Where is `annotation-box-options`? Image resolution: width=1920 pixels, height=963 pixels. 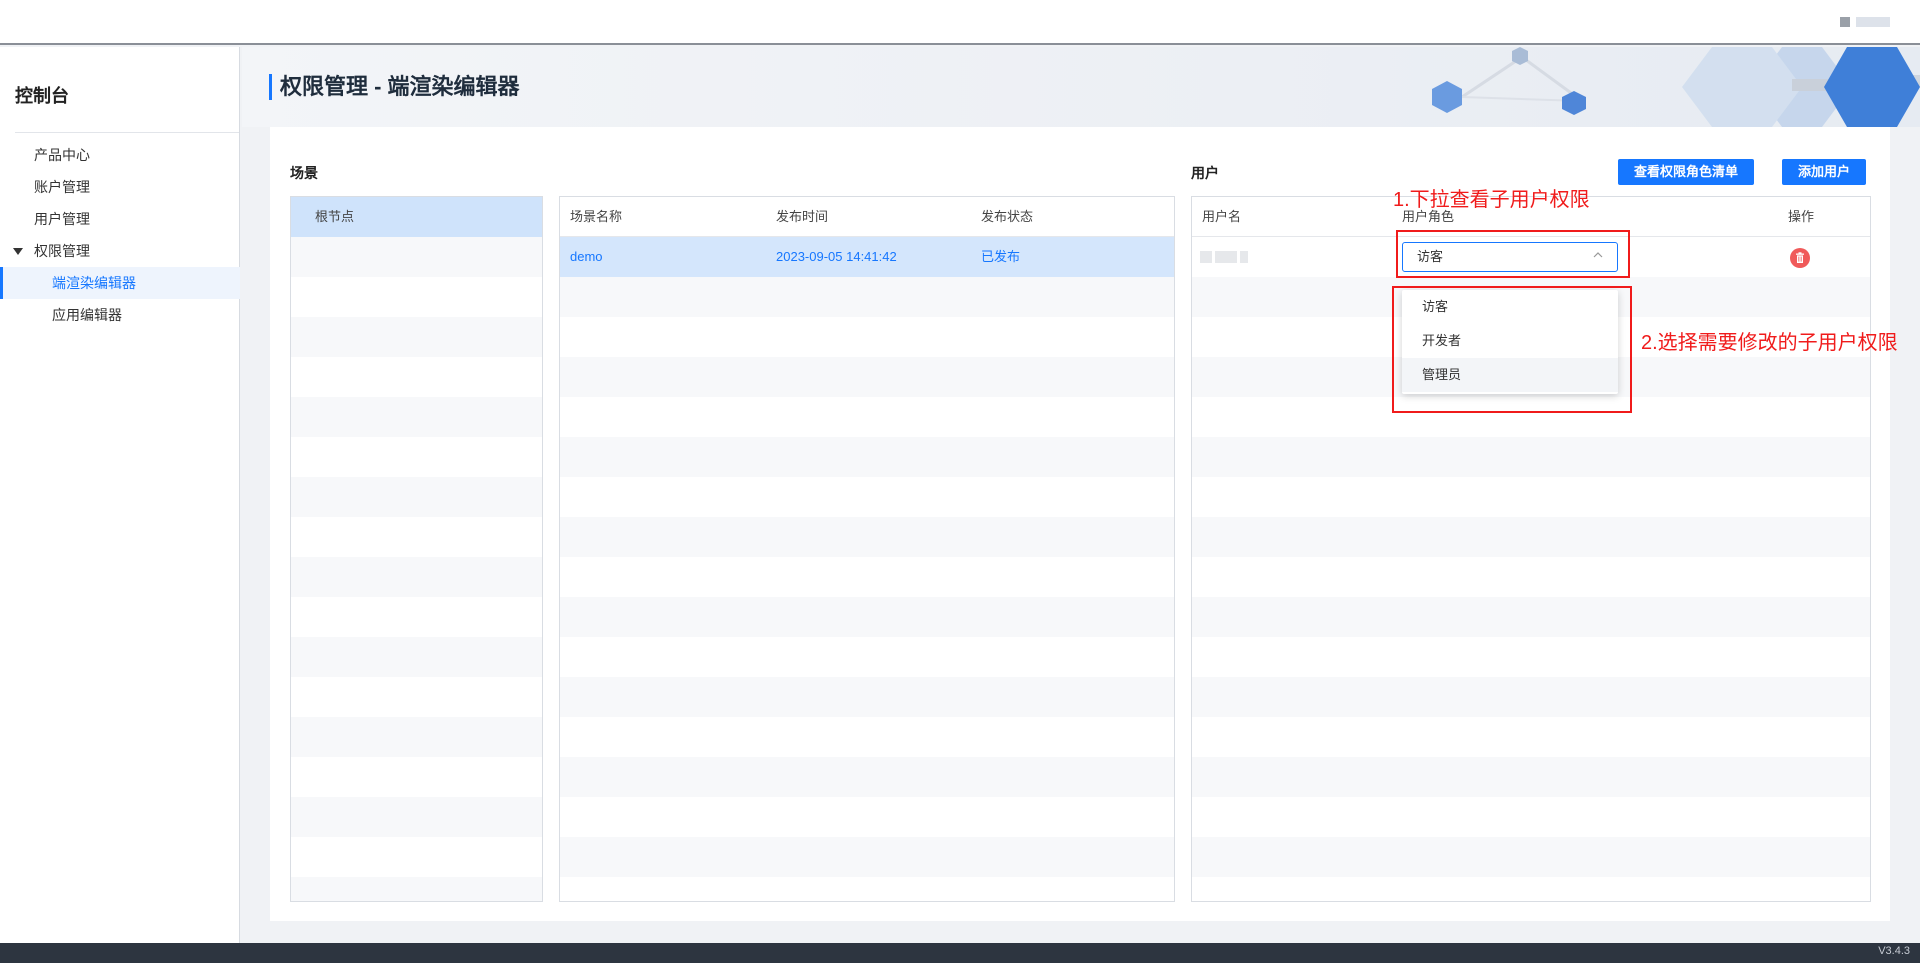 annotation-box-options is located at coordinates (1512, 349).